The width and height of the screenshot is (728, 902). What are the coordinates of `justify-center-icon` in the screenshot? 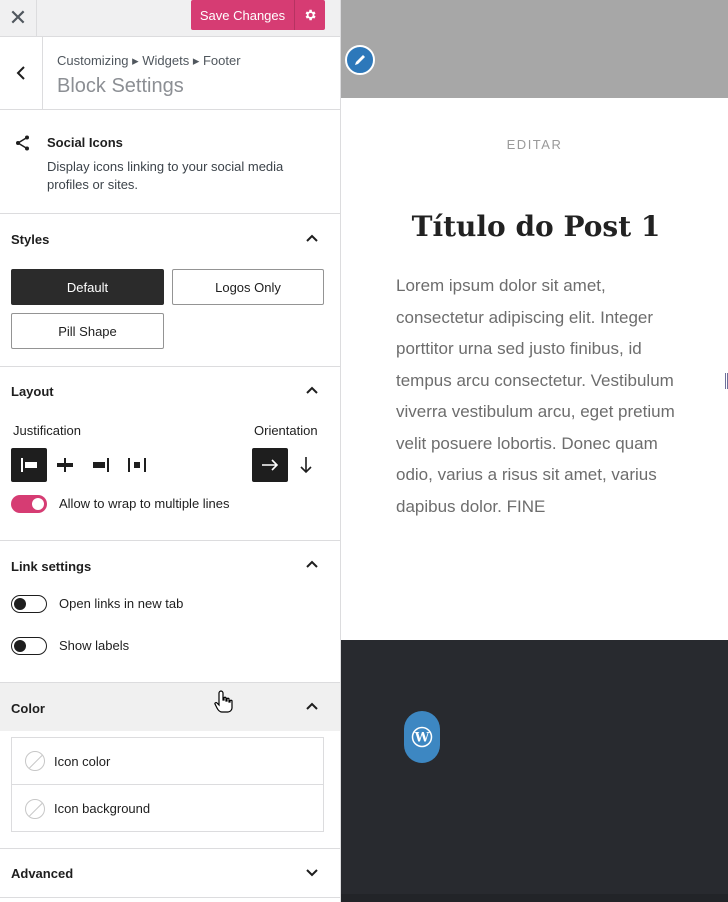 It's located at (65, 465).